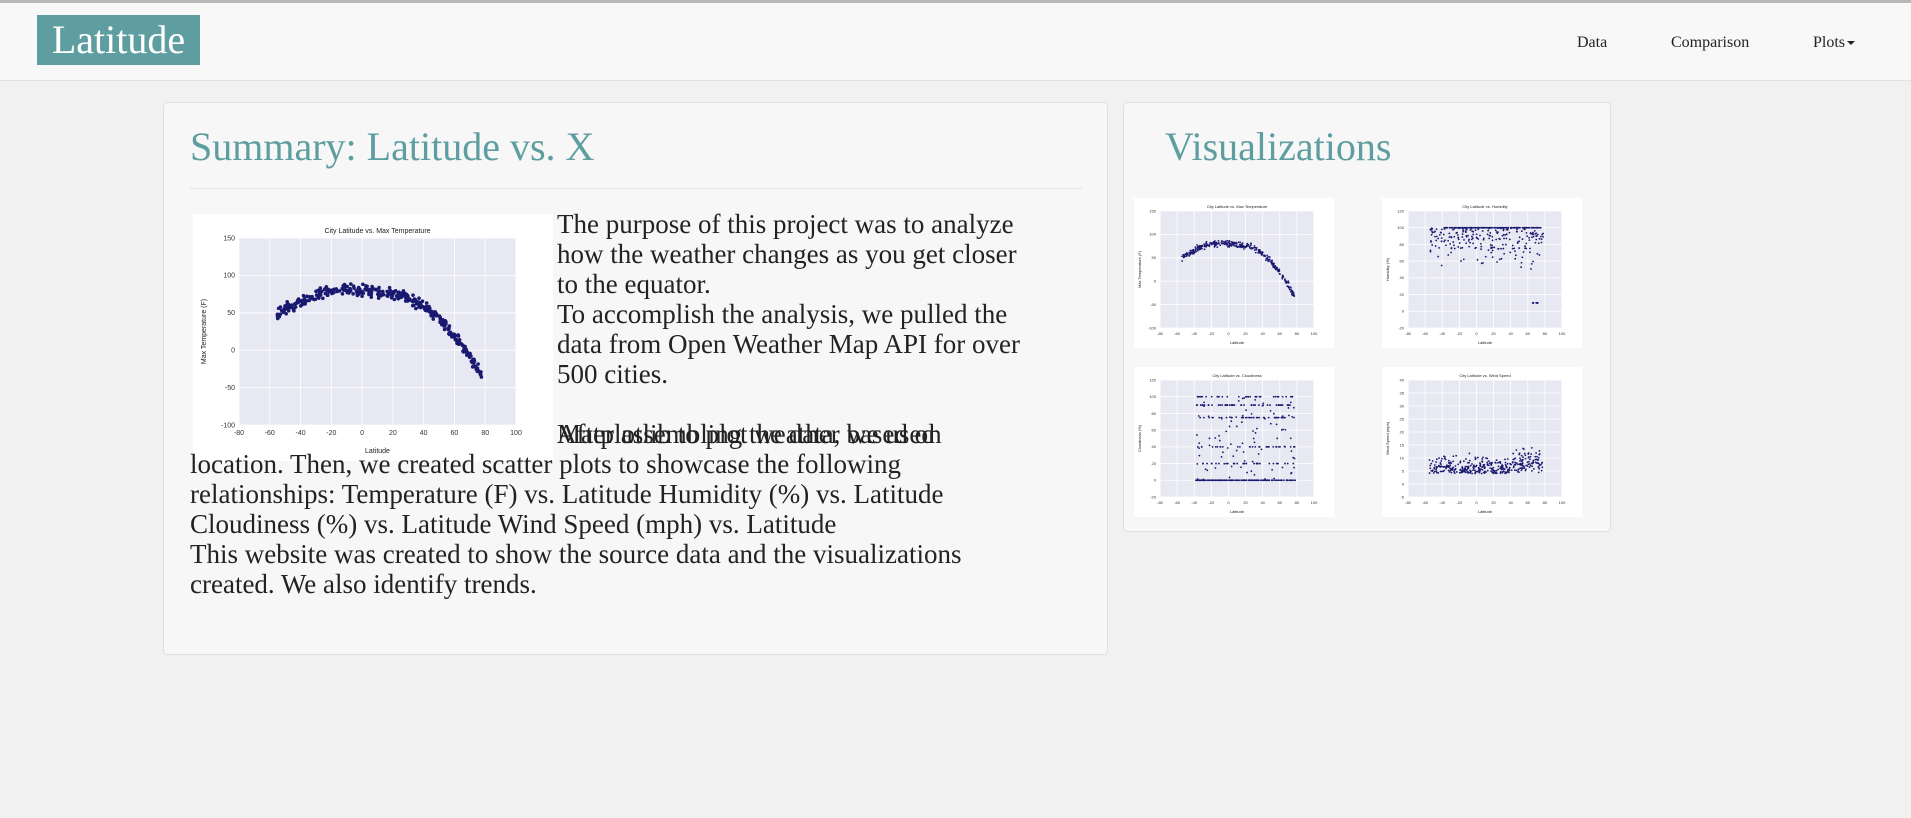 This screenshot has height=818, width=1911. Describe the element at coordinates (1592, 43) in the screenshot. I see `nav-data-link: Data` at that location.